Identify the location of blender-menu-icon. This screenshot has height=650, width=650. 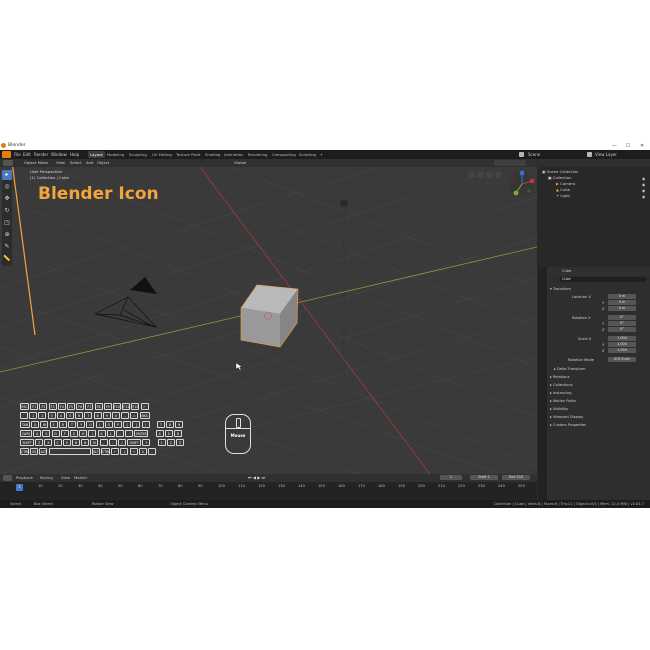
(6, 154).